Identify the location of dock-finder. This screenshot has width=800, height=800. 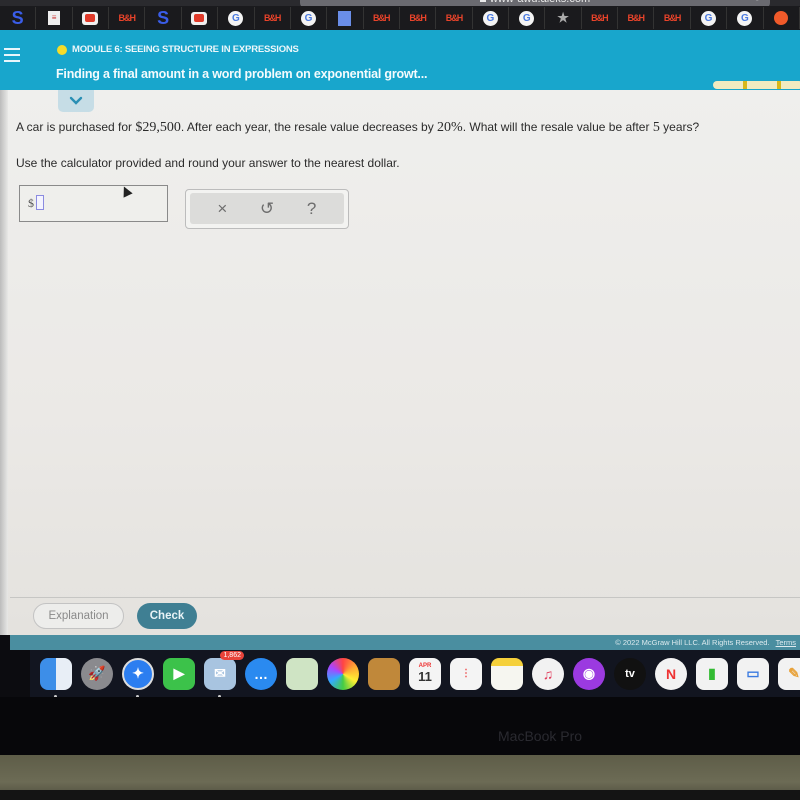
(56, 677).